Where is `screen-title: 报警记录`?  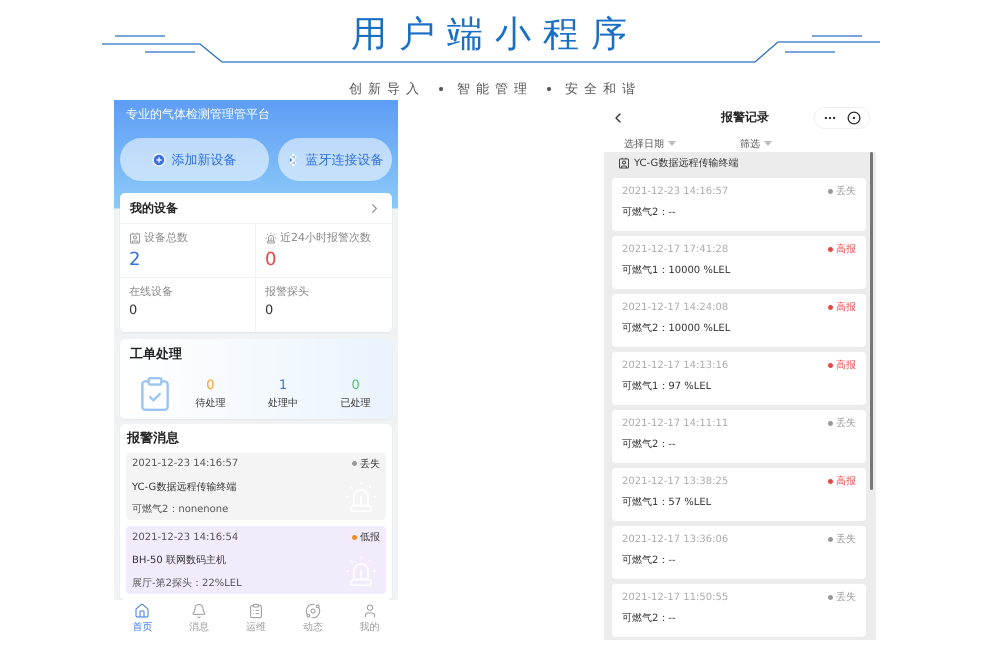 screen-title: 报警记录 is located at coordinates (745, 117).